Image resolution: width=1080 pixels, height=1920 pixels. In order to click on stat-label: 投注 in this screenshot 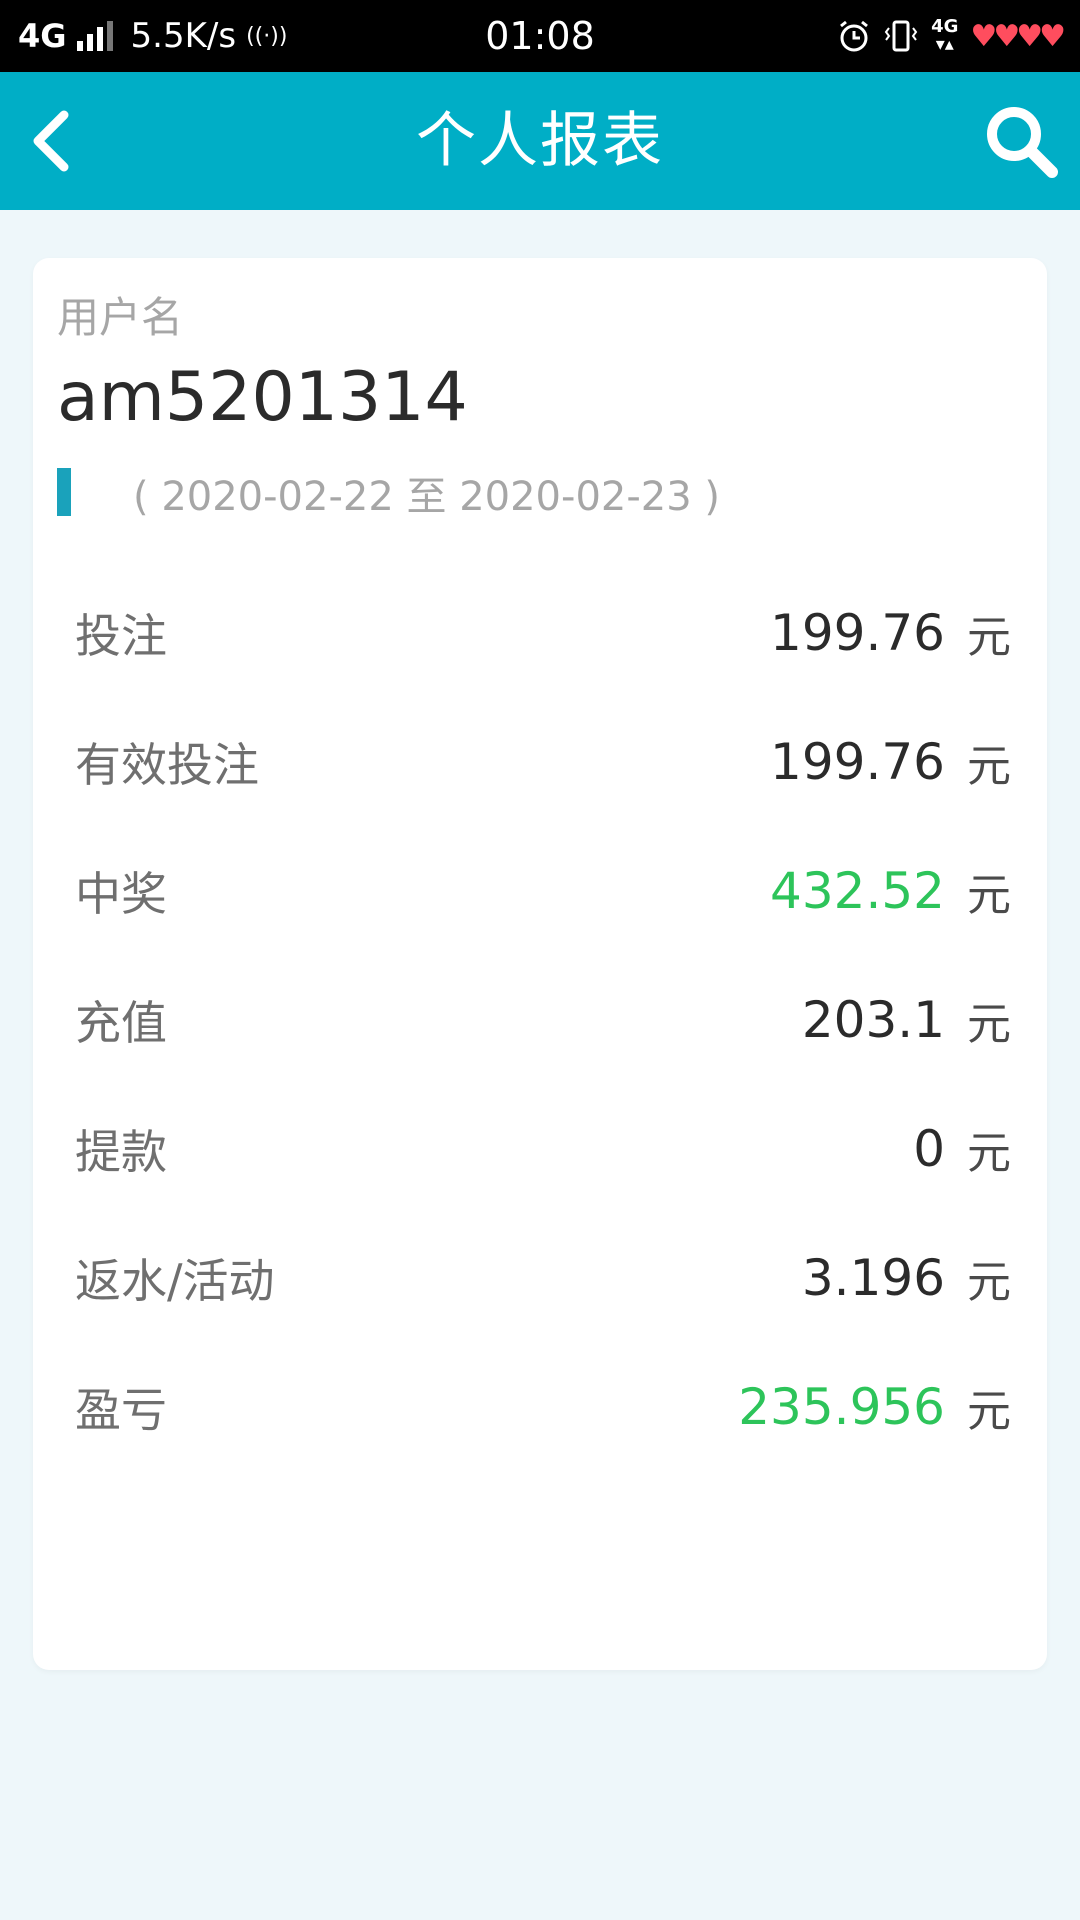, I will do `click(121, 635)`.